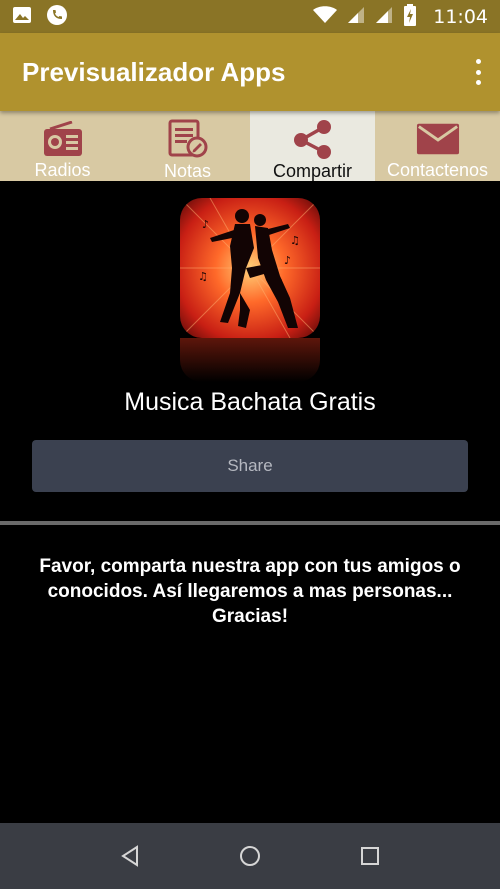 The image size is (500, 889). I want to click on tab-radios: Radios, so click(62, 146).